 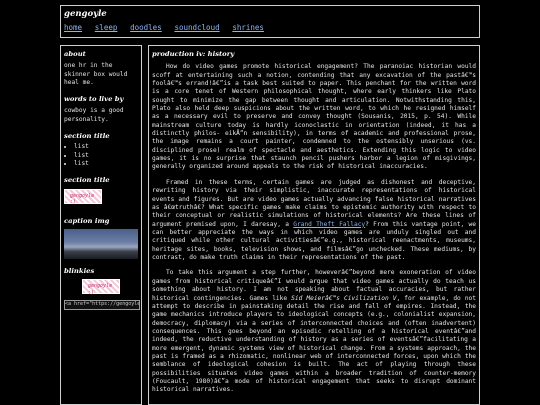 What do you see at coordinates (329, 224) in the screenshot?
I see `grand-theft-fallacy-link: Grand Theft Fallacy` at bounding box center [329, 224].